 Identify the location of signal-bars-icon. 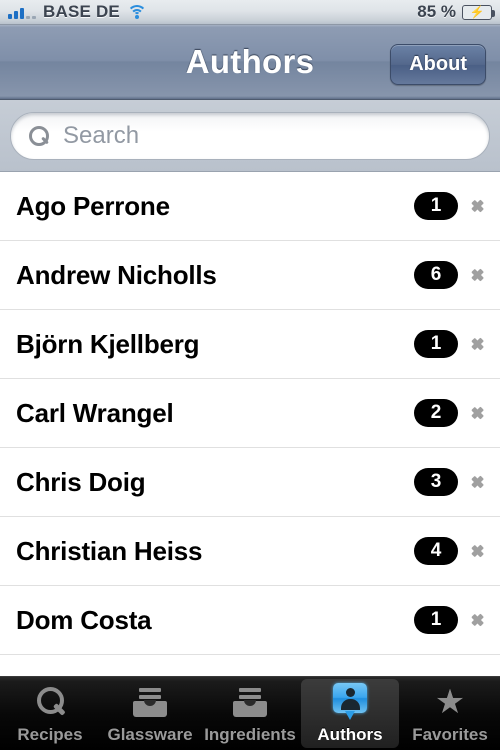
(22, 12).